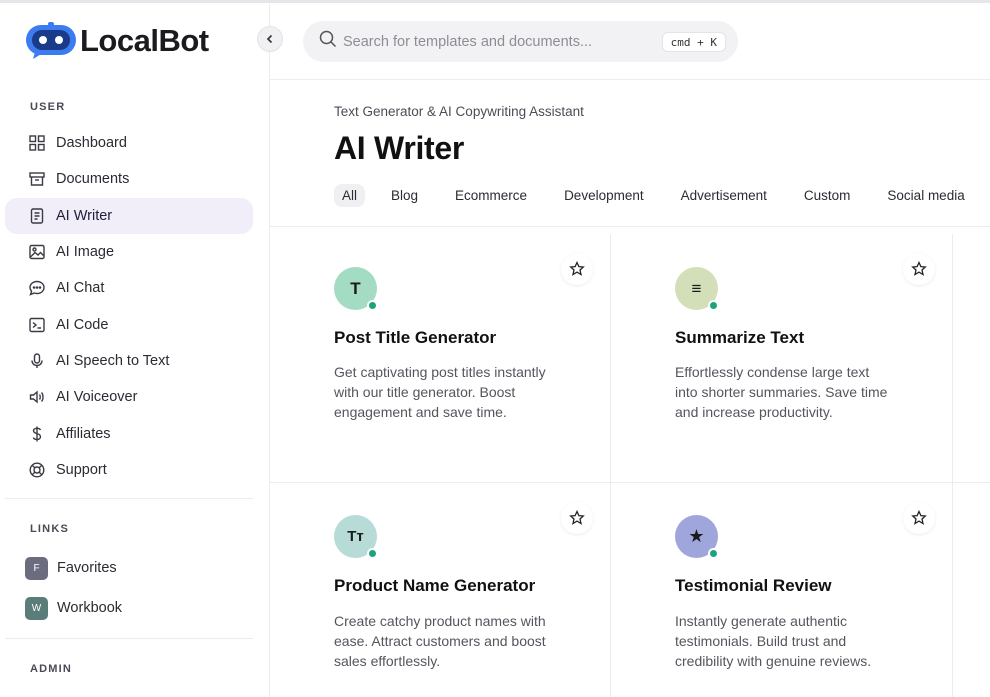 The width and height of the screenshot is (990, 697). What do you see at coordinates (925, 195) in the screenshot?
I see `tab-social-media: Social media` at bounding box center [925, 195].